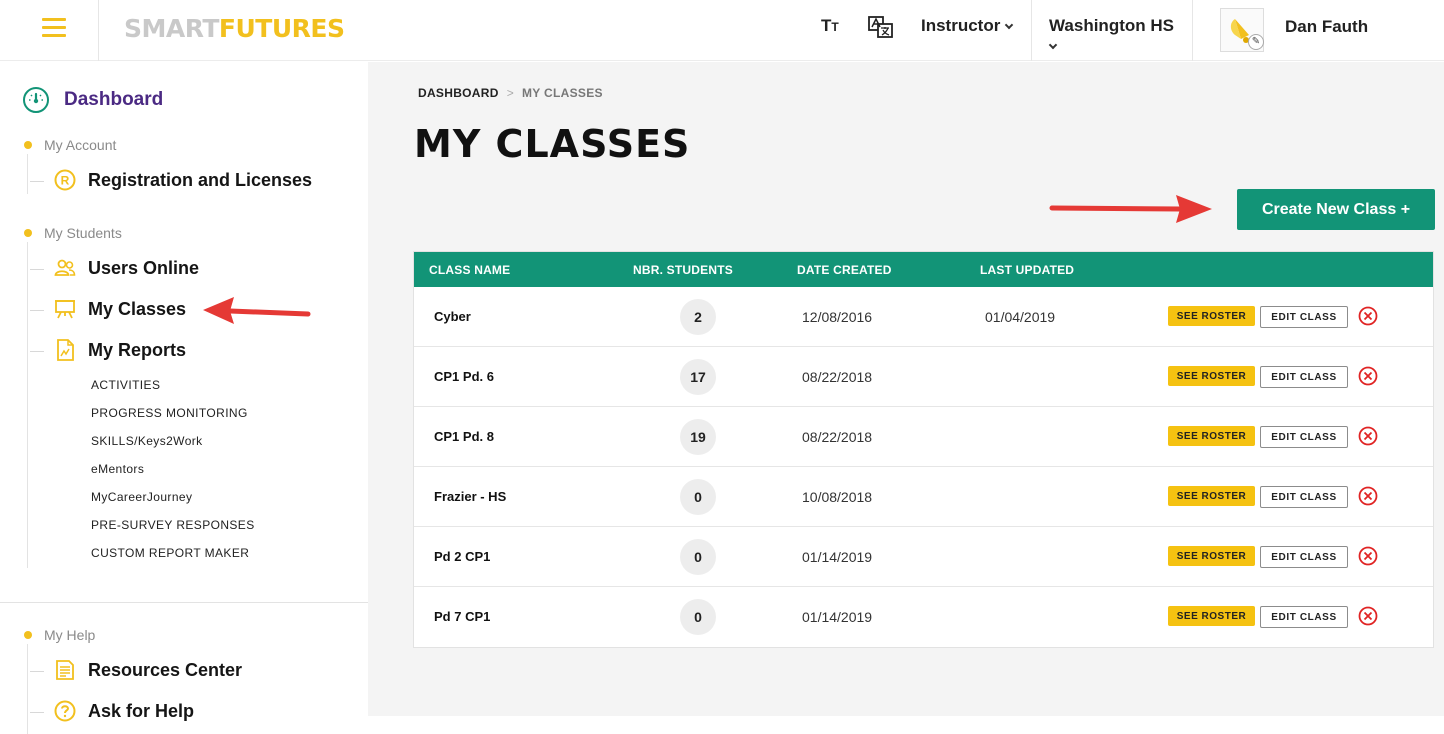 This screenshot has height=734, width=1444. Describe the element at coordinates (906, 725) in the screenshot. I see `page-footer-strip` at that location.